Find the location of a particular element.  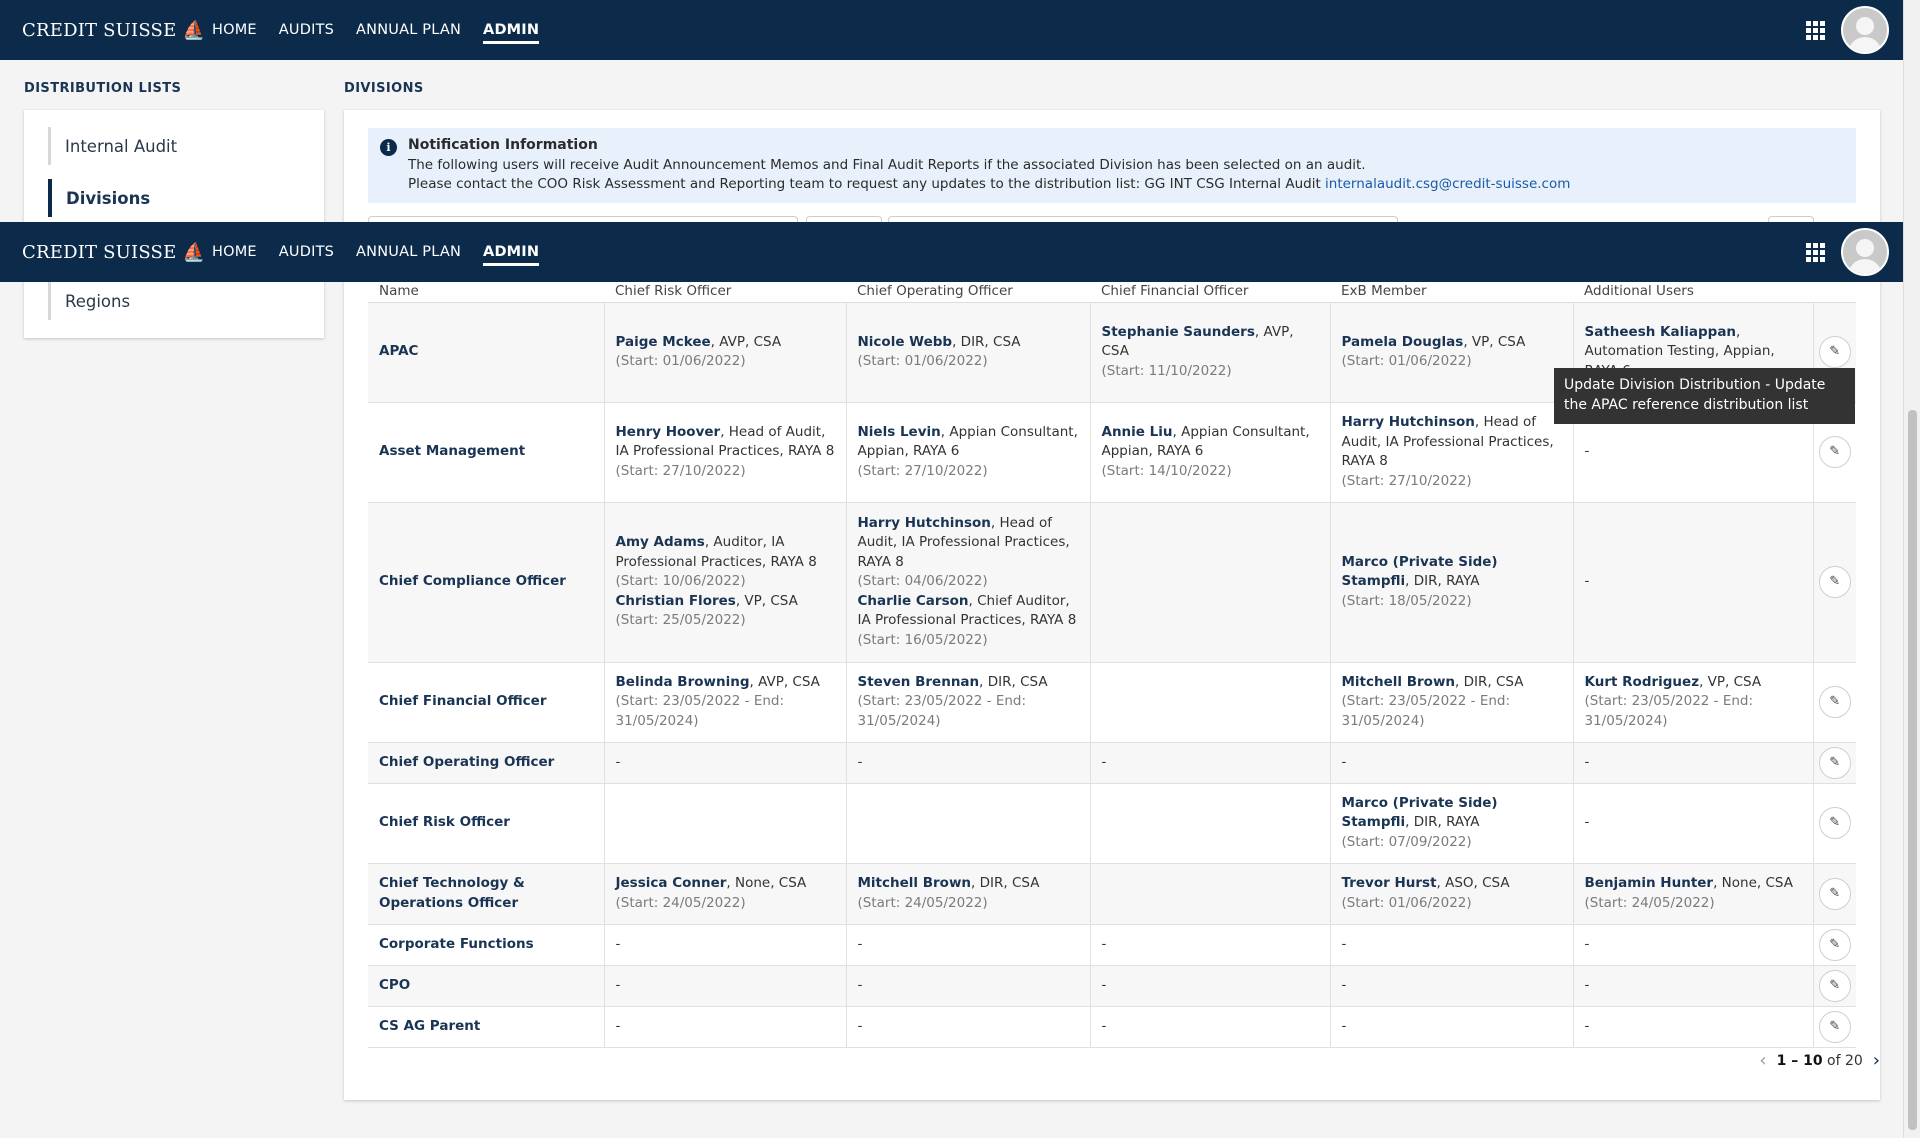

person-name: Trevor Hurst is located at coordinates (1389, 883).